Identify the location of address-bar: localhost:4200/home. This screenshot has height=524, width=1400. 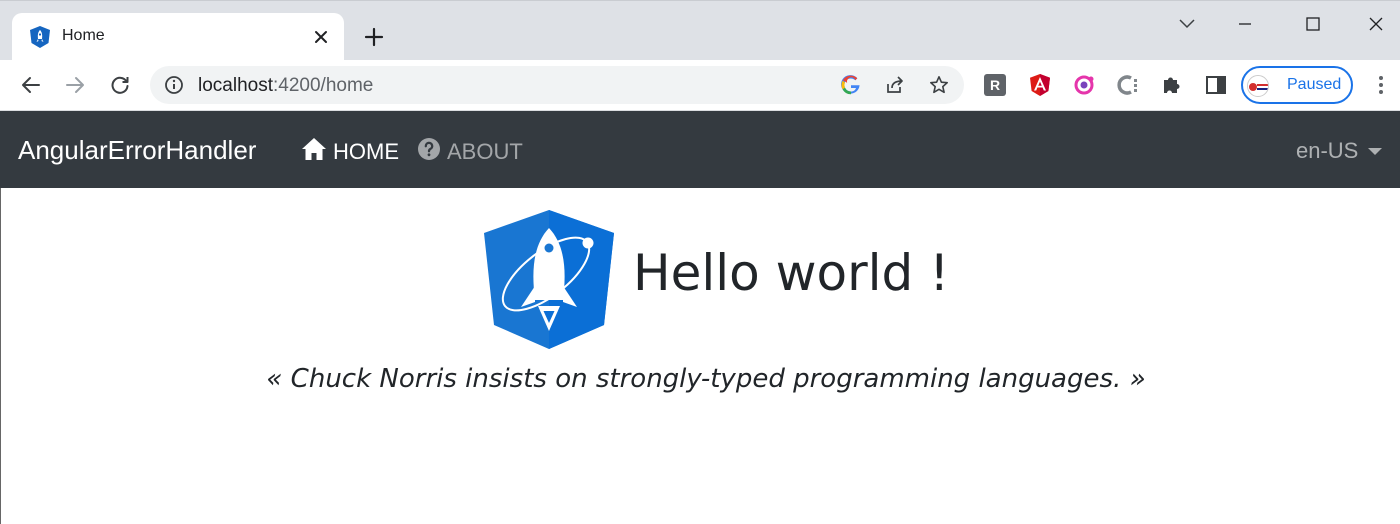
(557, 85).